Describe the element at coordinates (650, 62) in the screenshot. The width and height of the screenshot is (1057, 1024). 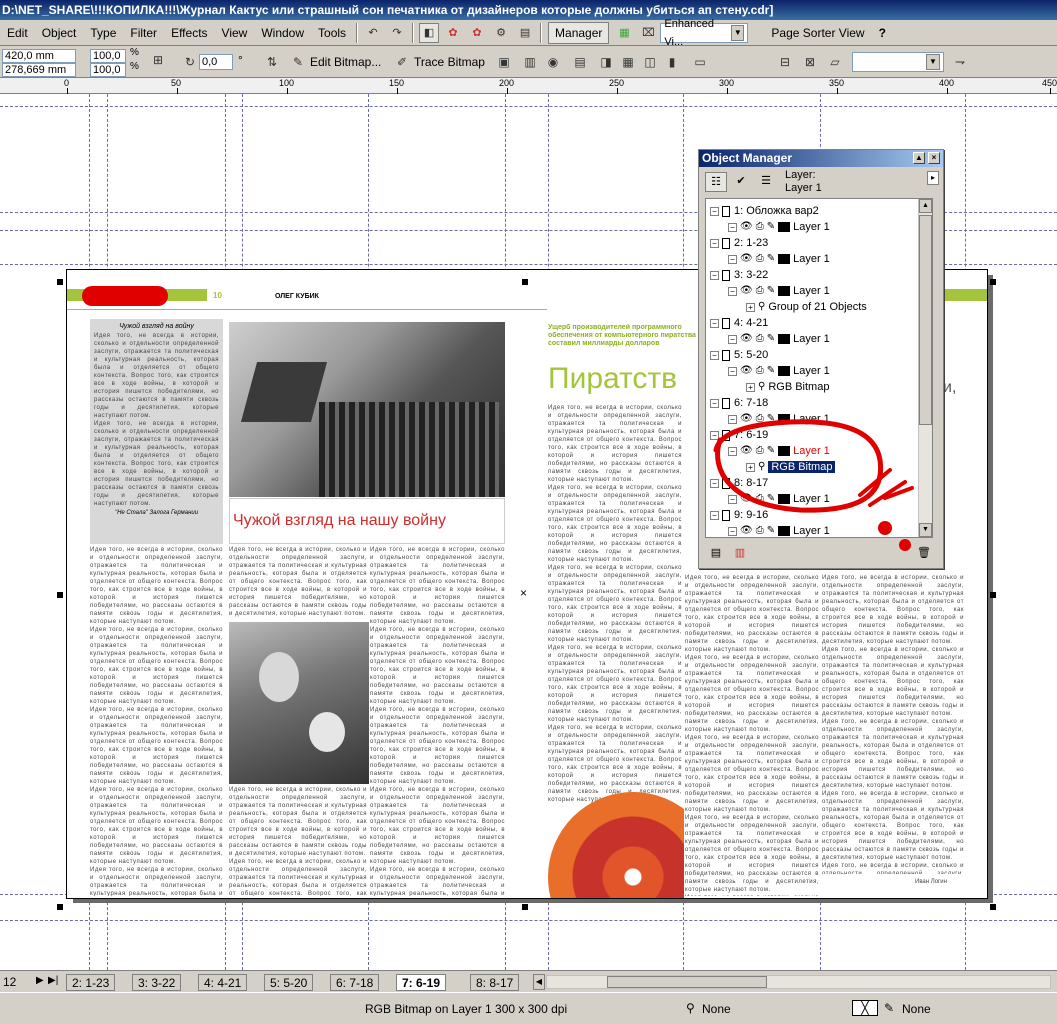
I see `color-adjust-icon: ◫` at that location.